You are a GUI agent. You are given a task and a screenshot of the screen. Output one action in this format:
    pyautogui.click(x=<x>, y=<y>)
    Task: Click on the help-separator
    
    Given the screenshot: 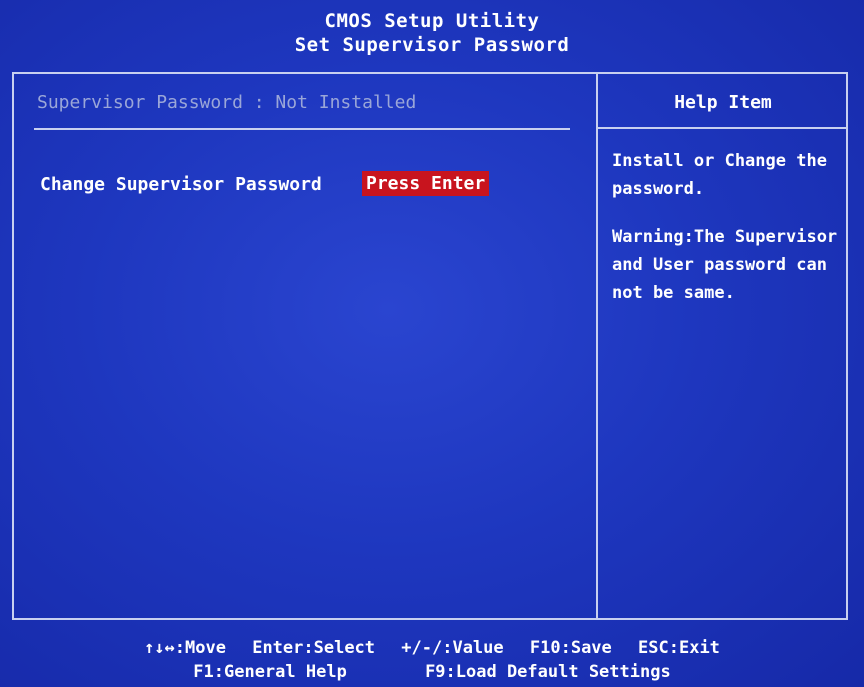 What is the action you would take?
    pyautogui.click(x=723, y=128)
    